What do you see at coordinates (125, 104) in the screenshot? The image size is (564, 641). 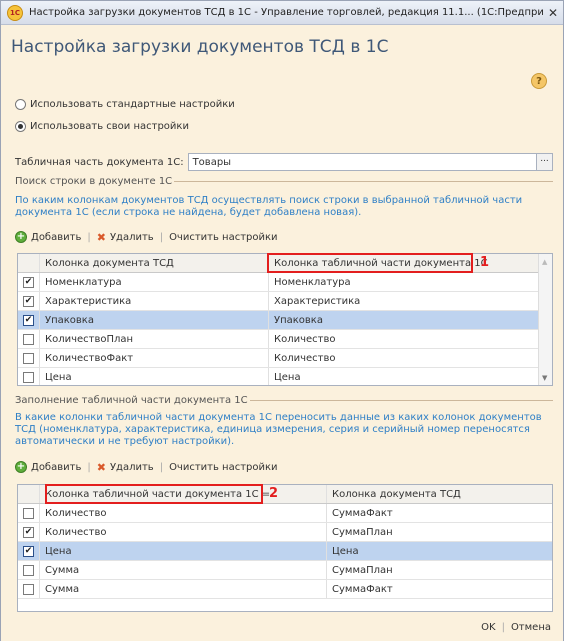 I see `radio-standard-settings: Использовать стандартные настройки` at bounding box center [125, 104].